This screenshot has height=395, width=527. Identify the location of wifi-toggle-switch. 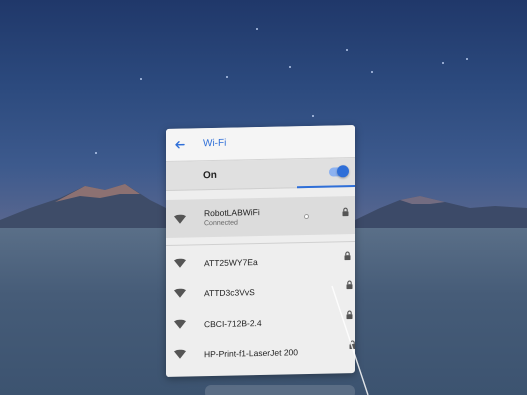
(339, 171).